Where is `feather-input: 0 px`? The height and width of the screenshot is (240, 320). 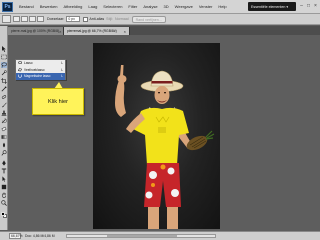 feather-input: 0 px is located at coordinates (73, 19).